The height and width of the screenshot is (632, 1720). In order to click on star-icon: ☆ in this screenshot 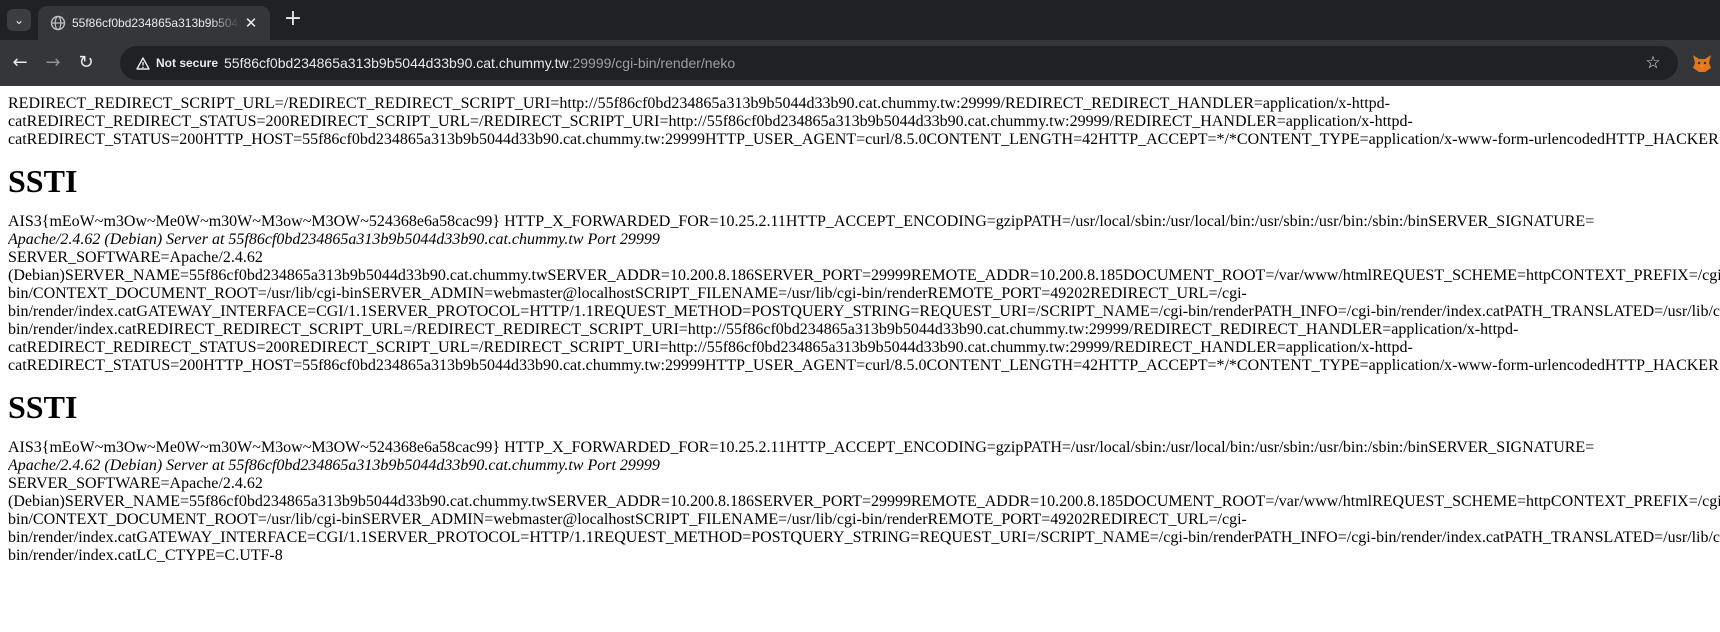, I will do `click(1653, 63)`.